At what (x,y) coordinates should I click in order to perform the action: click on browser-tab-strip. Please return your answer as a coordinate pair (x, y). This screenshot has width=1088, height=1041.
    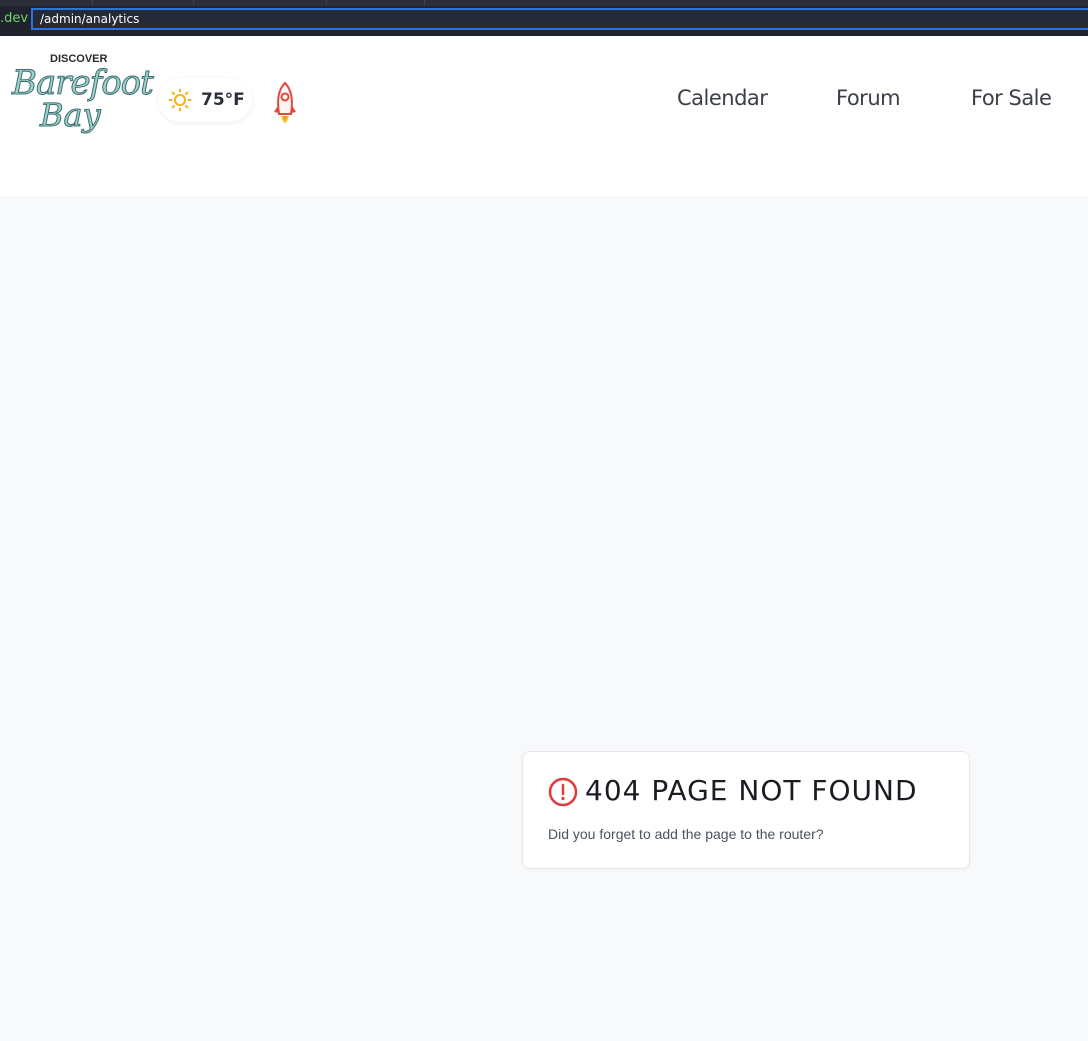
    Looking at the image, I should click on (544, 3).